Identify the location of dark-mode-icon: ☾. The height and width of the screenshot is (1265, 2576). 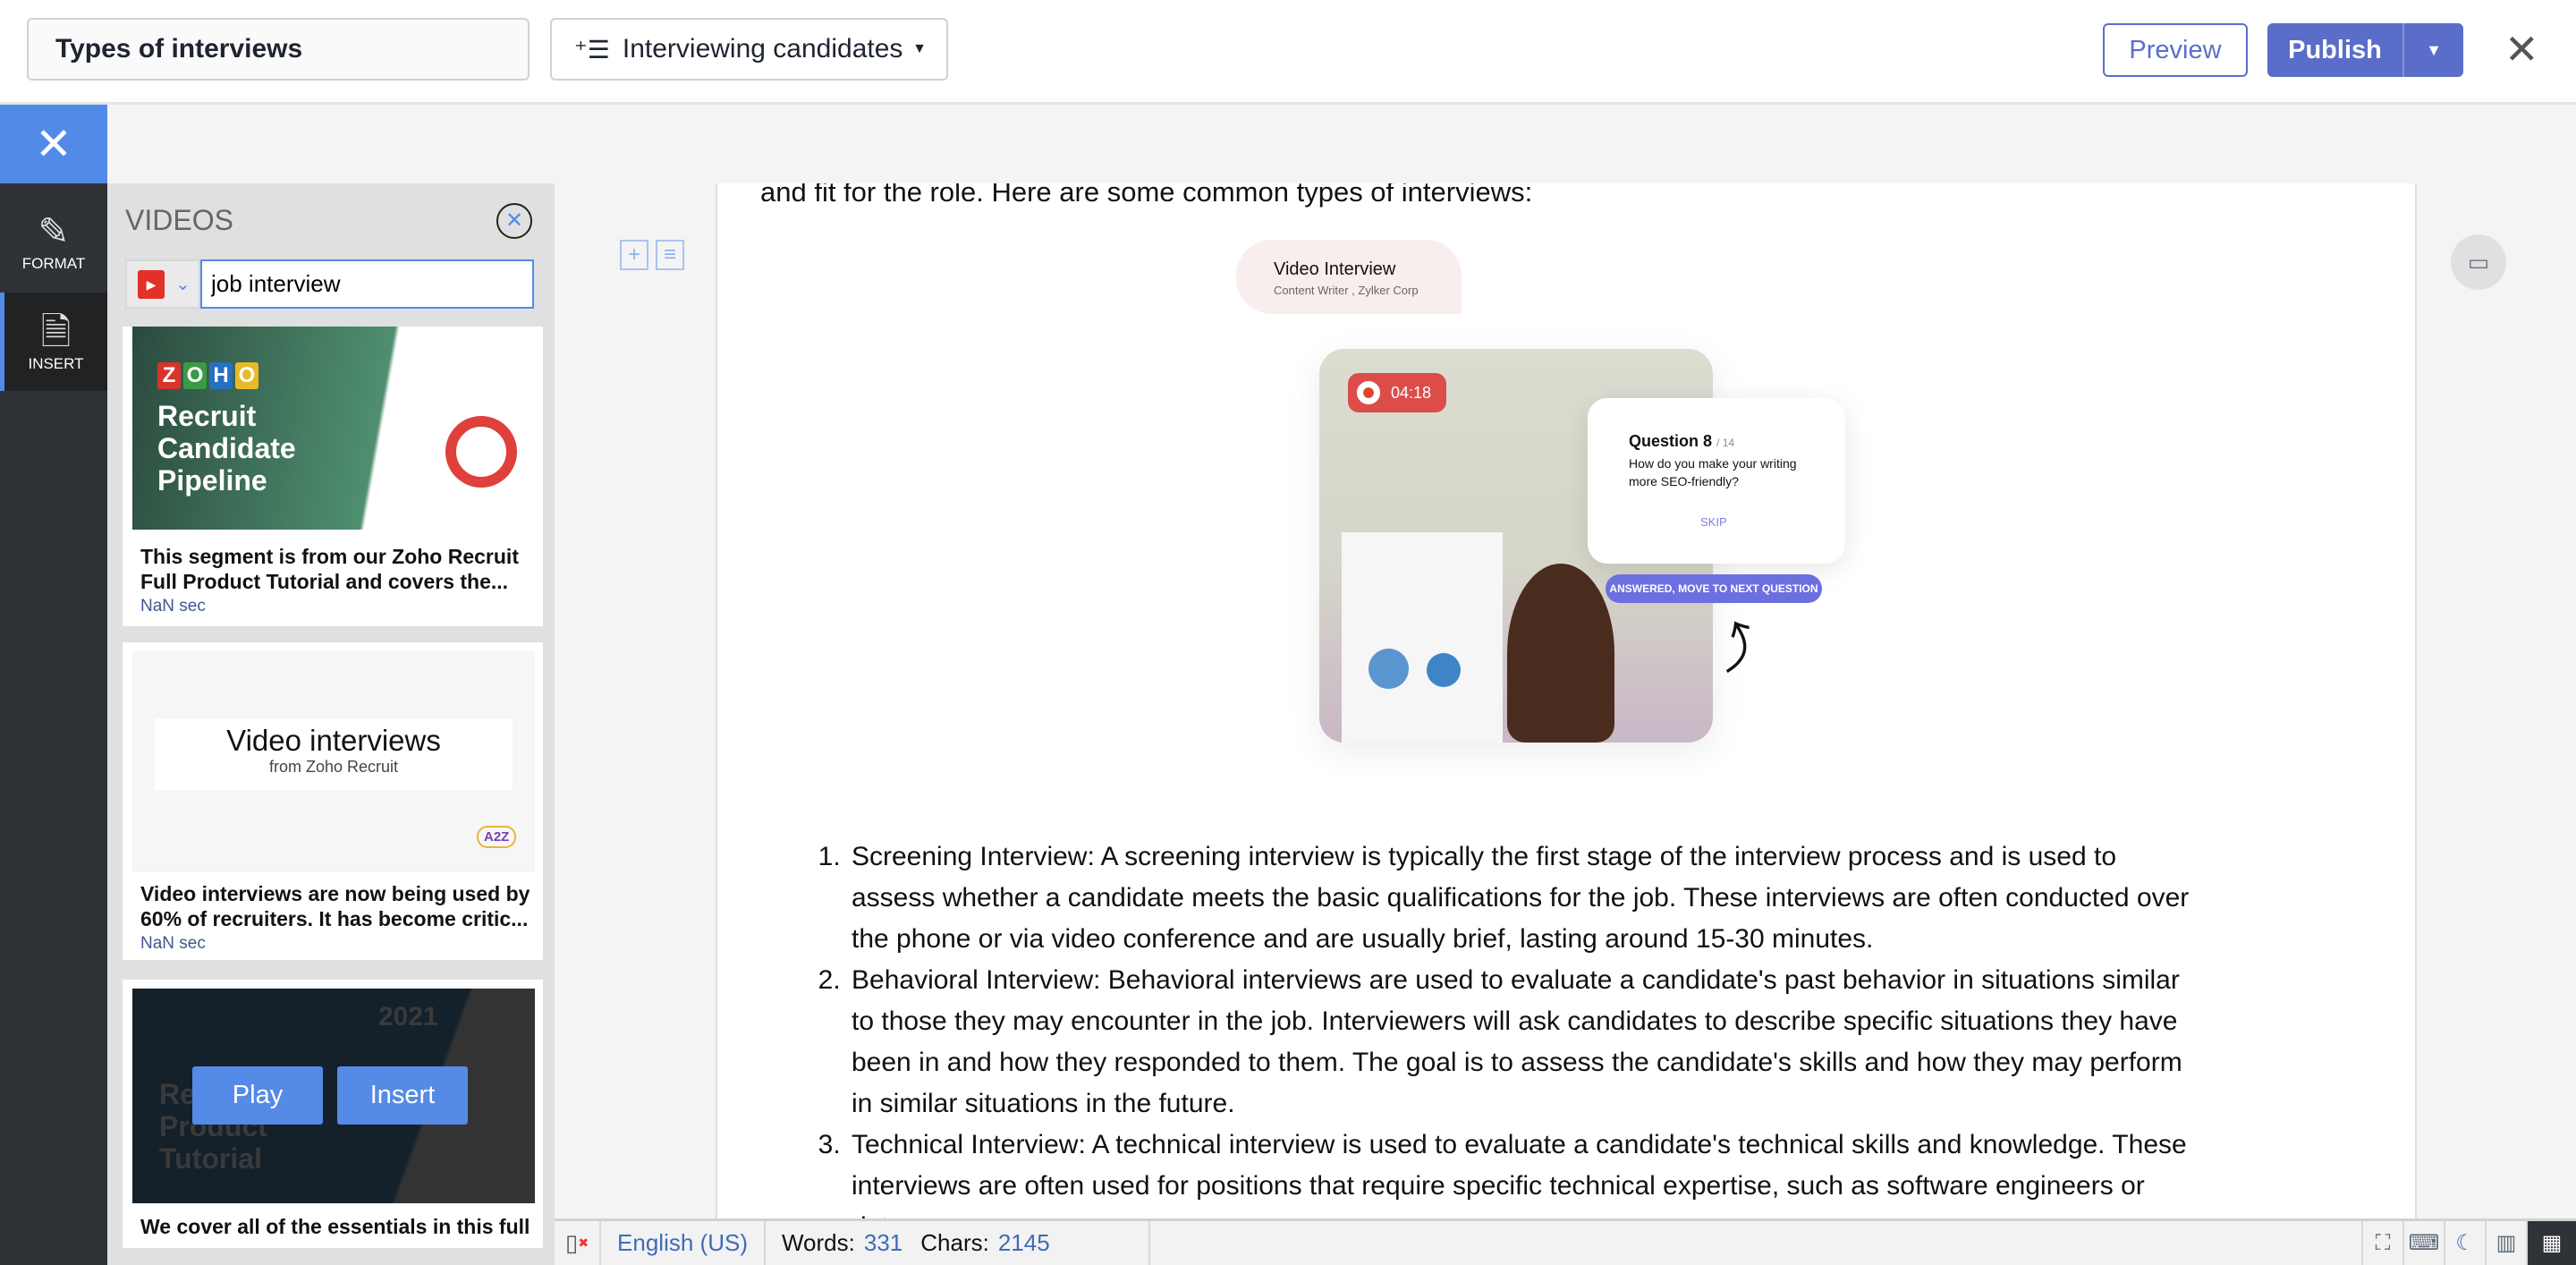
(2464, 1243).